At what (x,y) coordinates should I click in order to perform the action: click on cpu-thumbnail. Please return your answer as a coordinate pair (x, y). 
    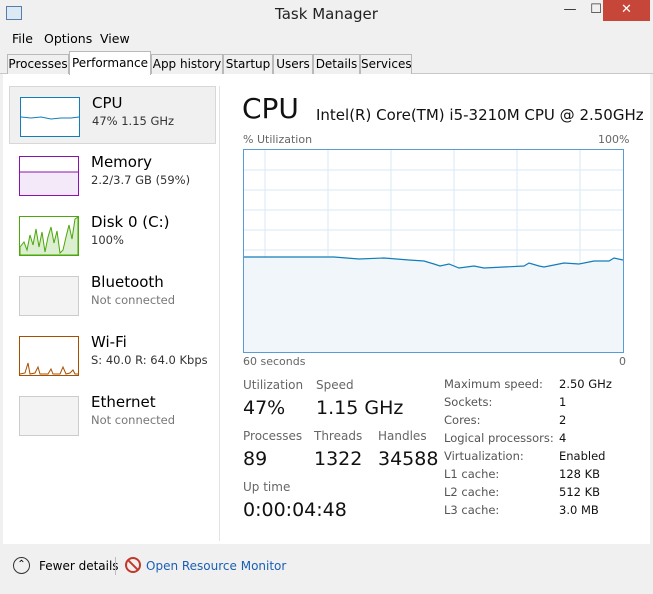
    Looking at the image, I should click on (50, 117).